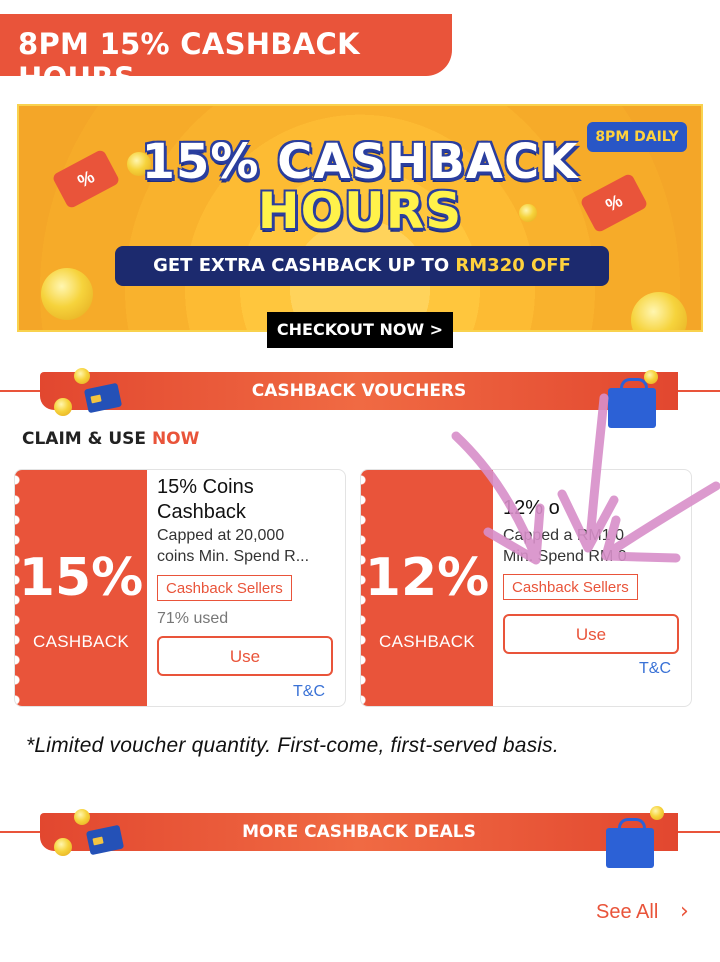  I want to click on claim-label: CLAIM & USE NOW, so click(110, 439).